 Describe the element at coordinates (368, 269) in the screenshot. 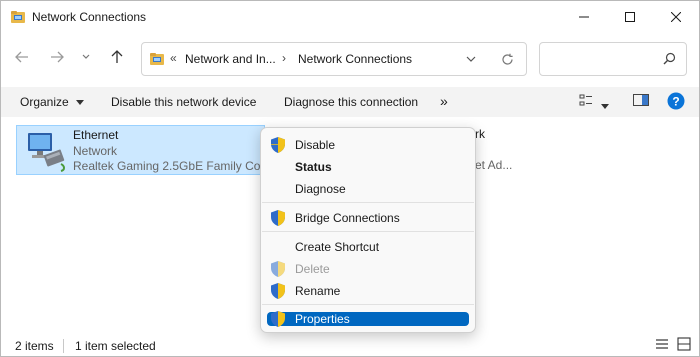

I see `menu-item-delete: Delete` at that location.